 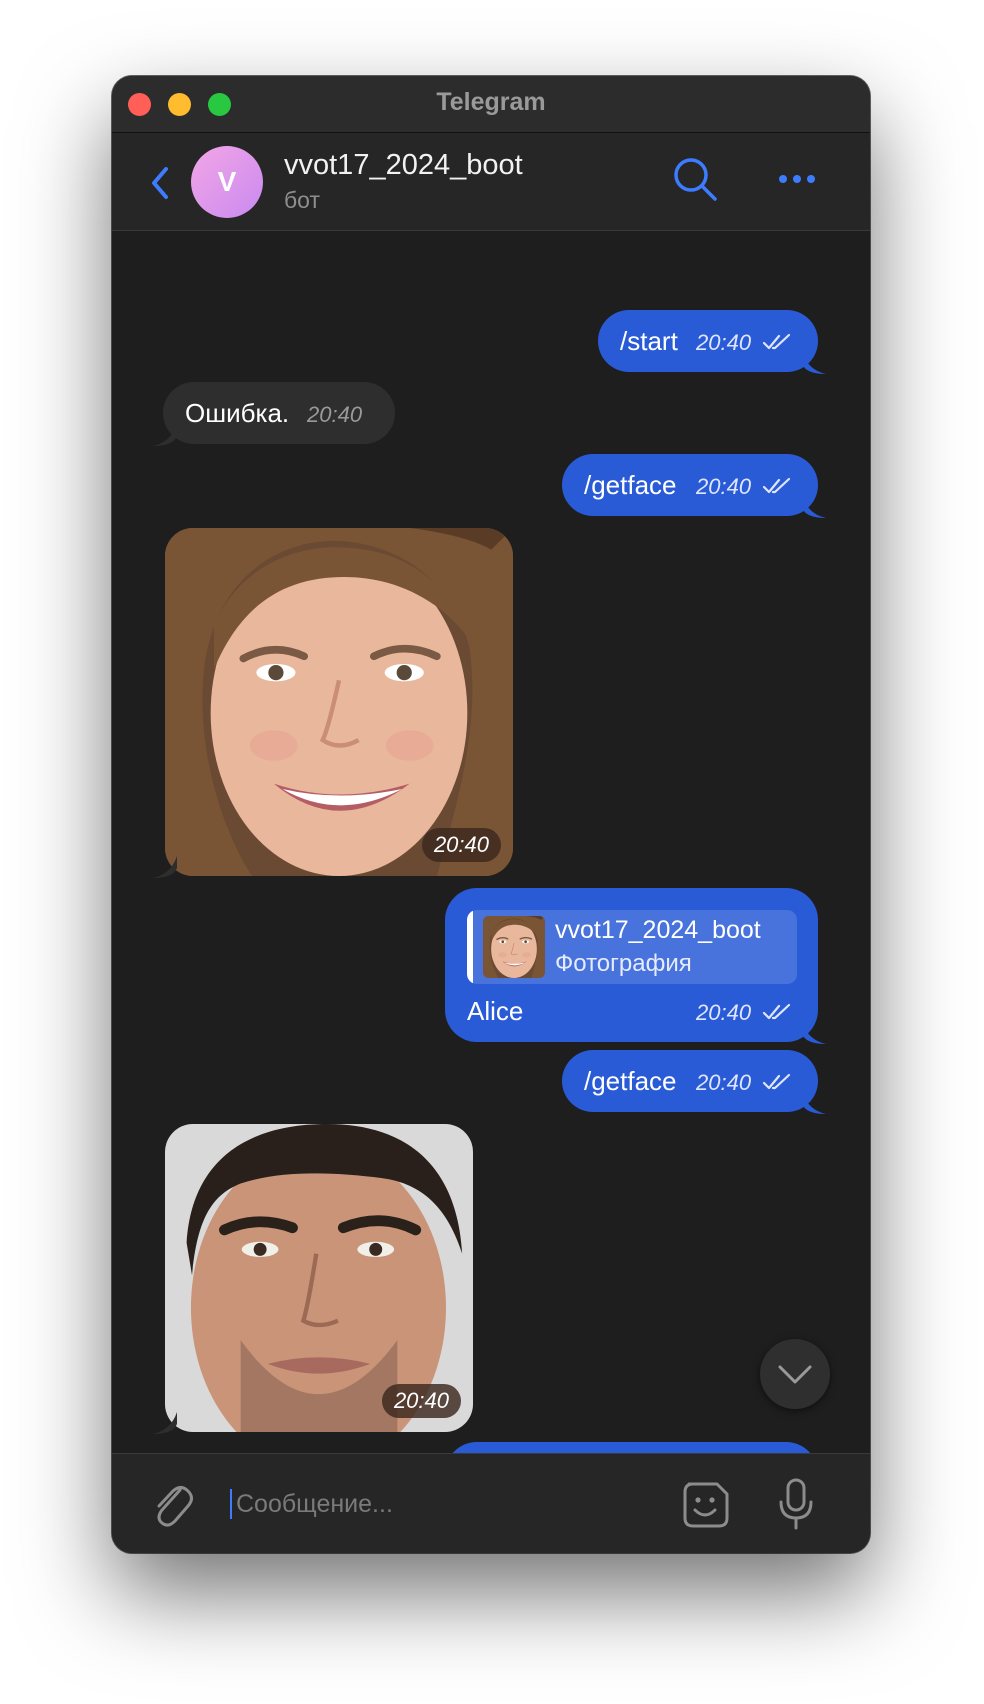 What do you see at coordinates (695, 179) in the screenshot?
I see `search-icon` at bounding box center [695, 179].